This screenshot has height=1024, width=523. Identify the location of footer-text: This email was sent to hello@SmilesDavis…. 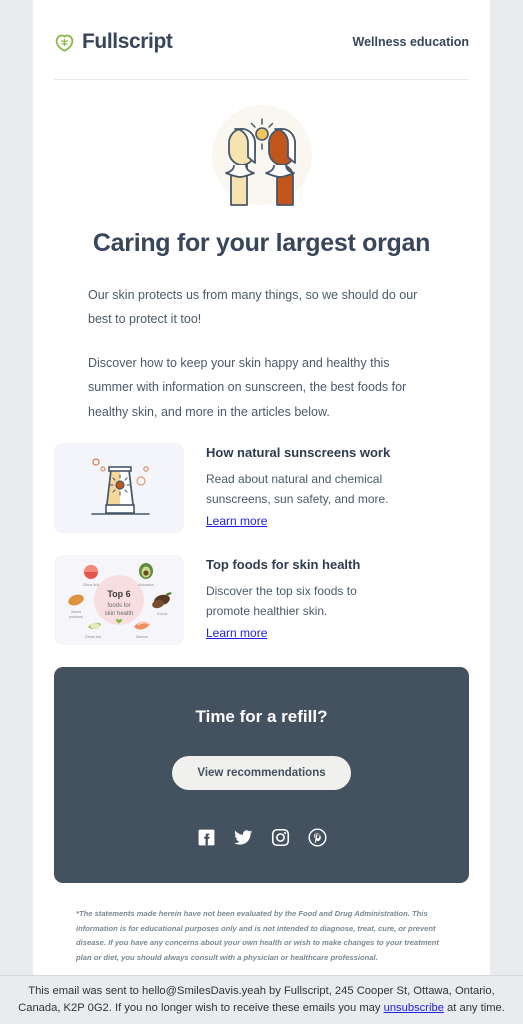
(261, 1000).